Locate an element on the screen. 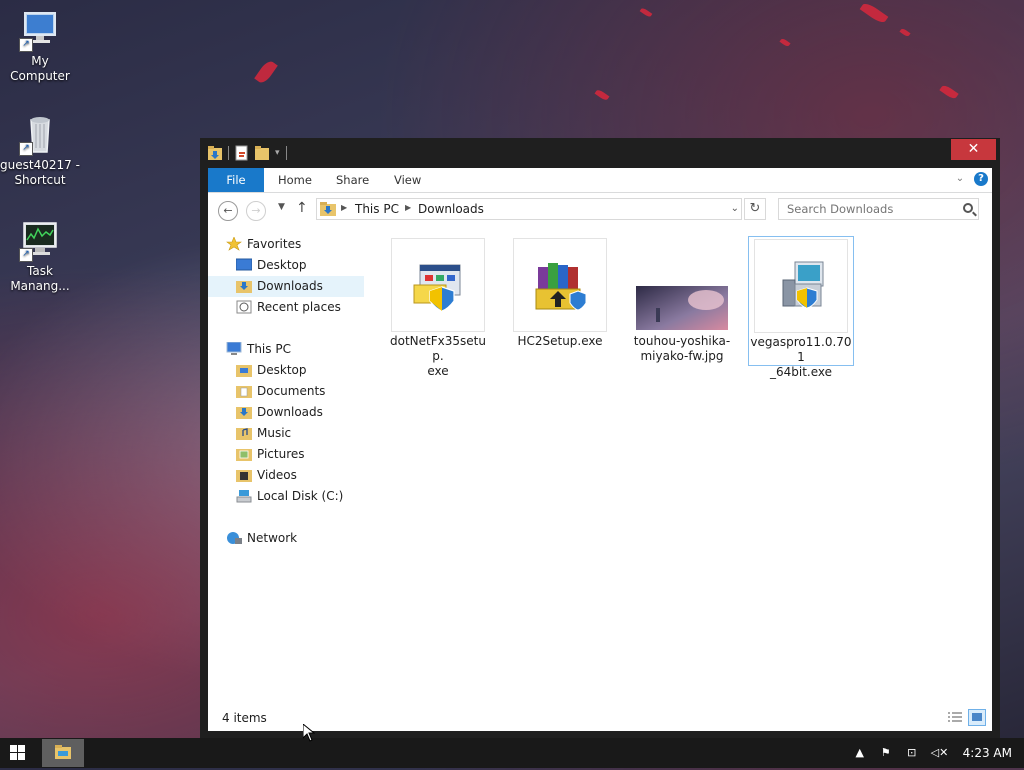 Image resolution: width=1024 pixels, height=770 pixels. nav-pc-local-disk: Local Disk (C:) is located at coordinates (289, 496).